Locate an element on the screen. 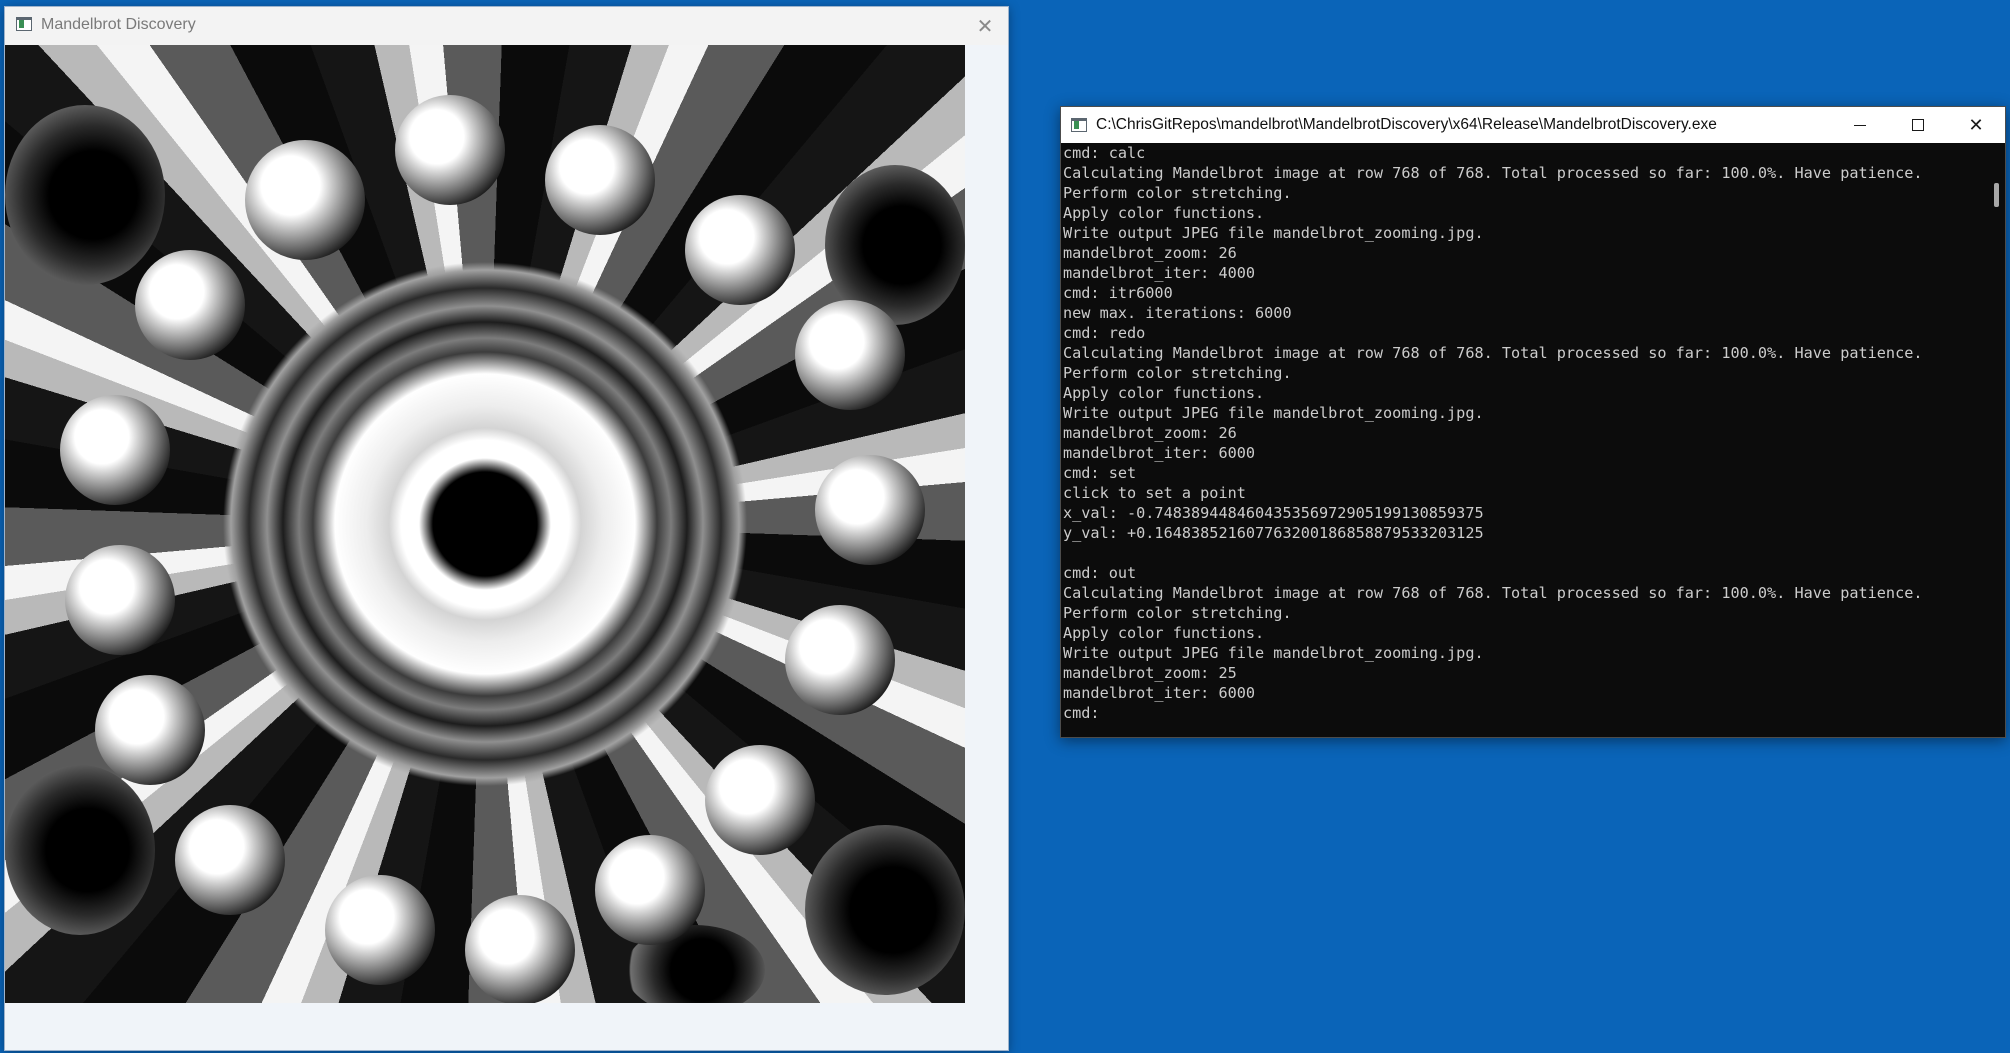 This screenshot has width=2010, height=1053. minimize-button is located at coordinates (1860, 125).